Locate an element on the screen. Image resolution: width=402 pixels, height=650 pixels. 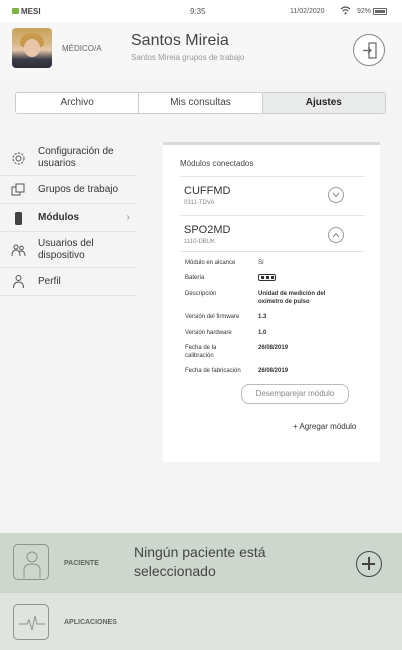
main-tabs: Archivo Mis consultas Ajustes is located at coordinates (200, 103).